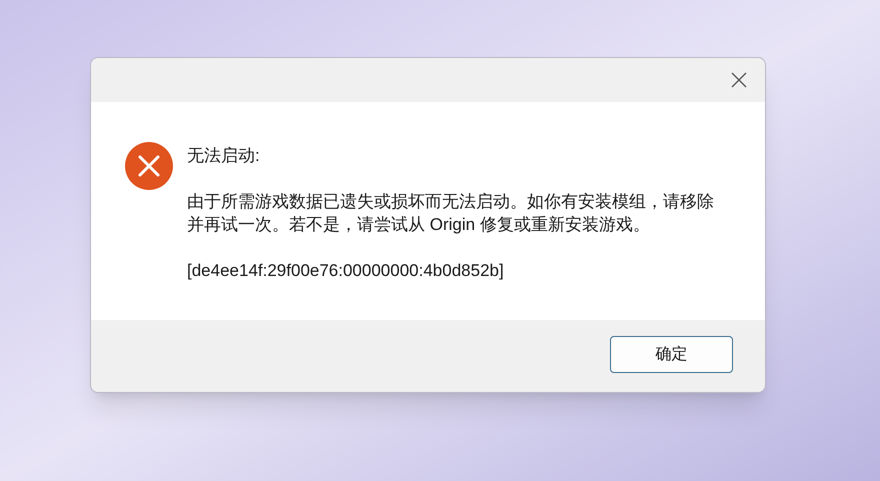 The image size is (880, 481). What do you see at coordinates (739, 80) in the screenshot?
I see `close-icon` at bounding box center [739, 80].